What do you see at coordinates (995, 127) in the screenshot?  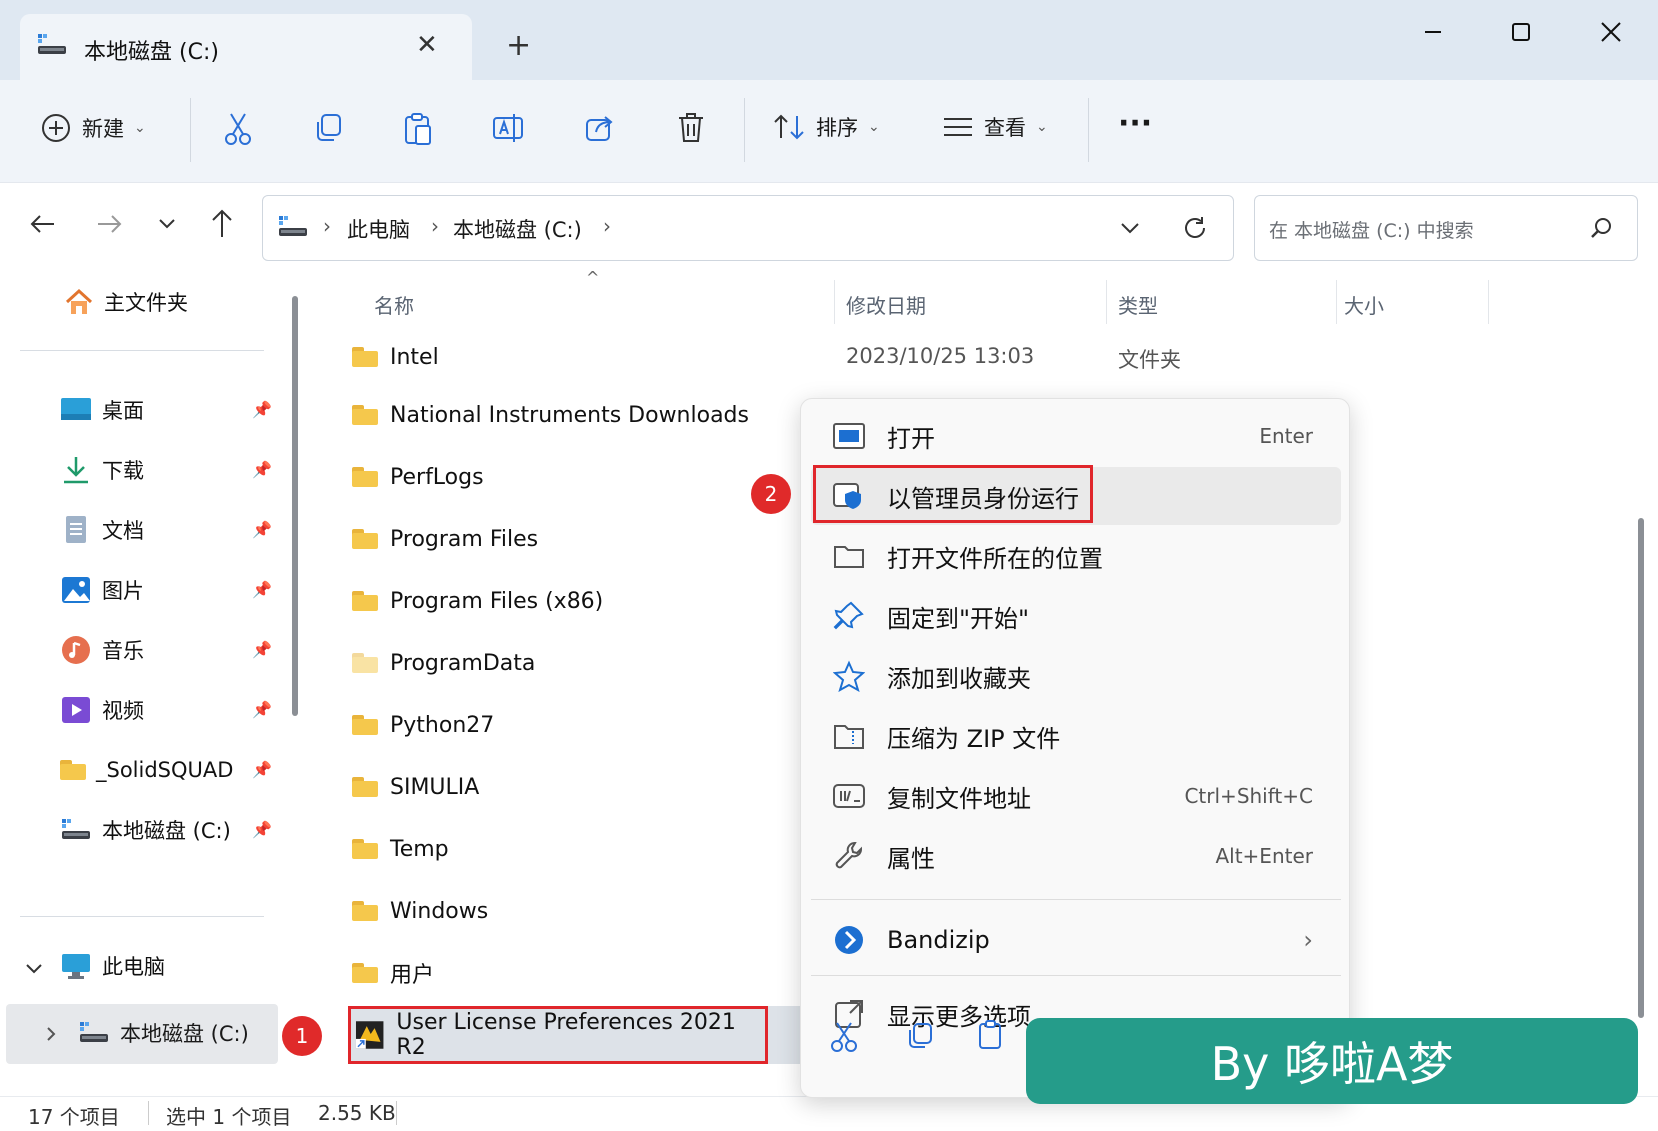 I see `view-button: 查看 ⌄` at bounding box center [995, 127].